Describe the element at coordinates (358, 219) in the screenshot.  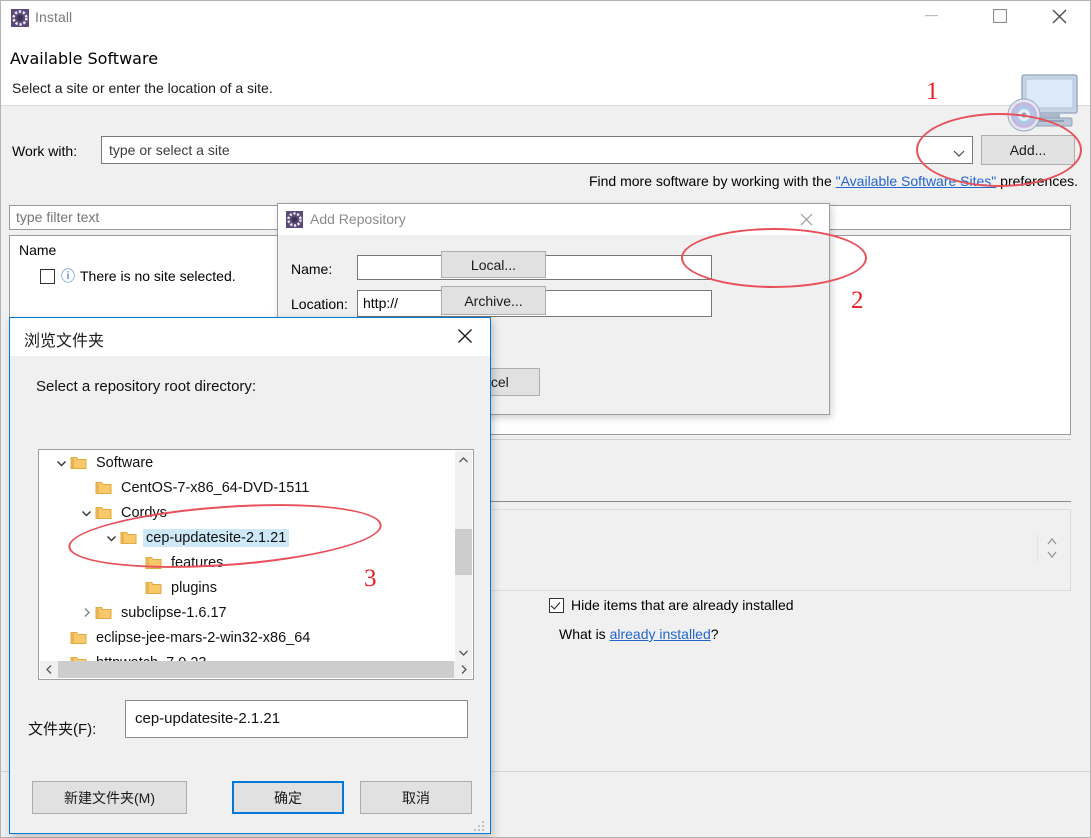
I see `add-repository-title: Add Repository` at that location.